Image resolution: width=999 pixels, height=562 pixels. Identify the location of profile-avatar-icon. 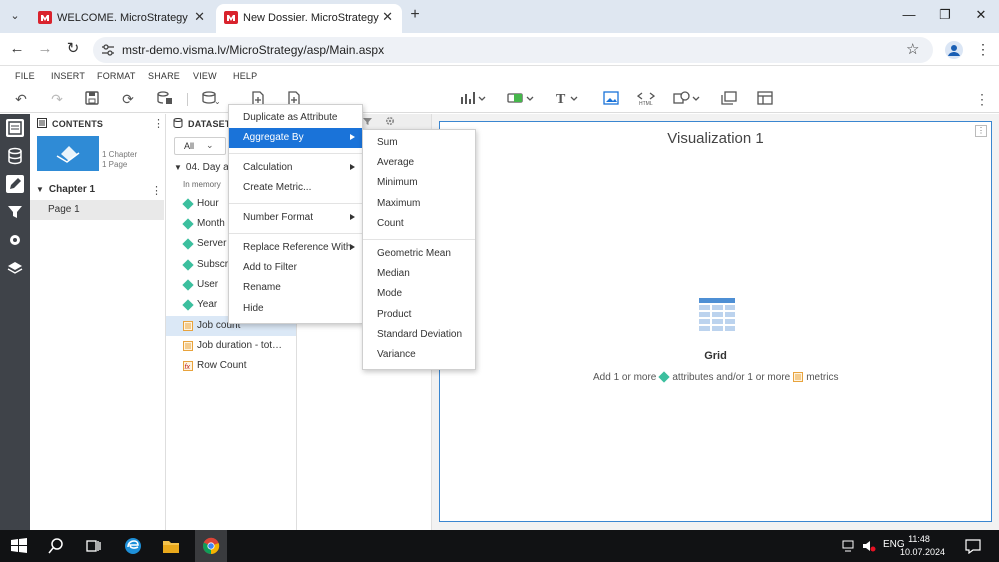
(954, 50).